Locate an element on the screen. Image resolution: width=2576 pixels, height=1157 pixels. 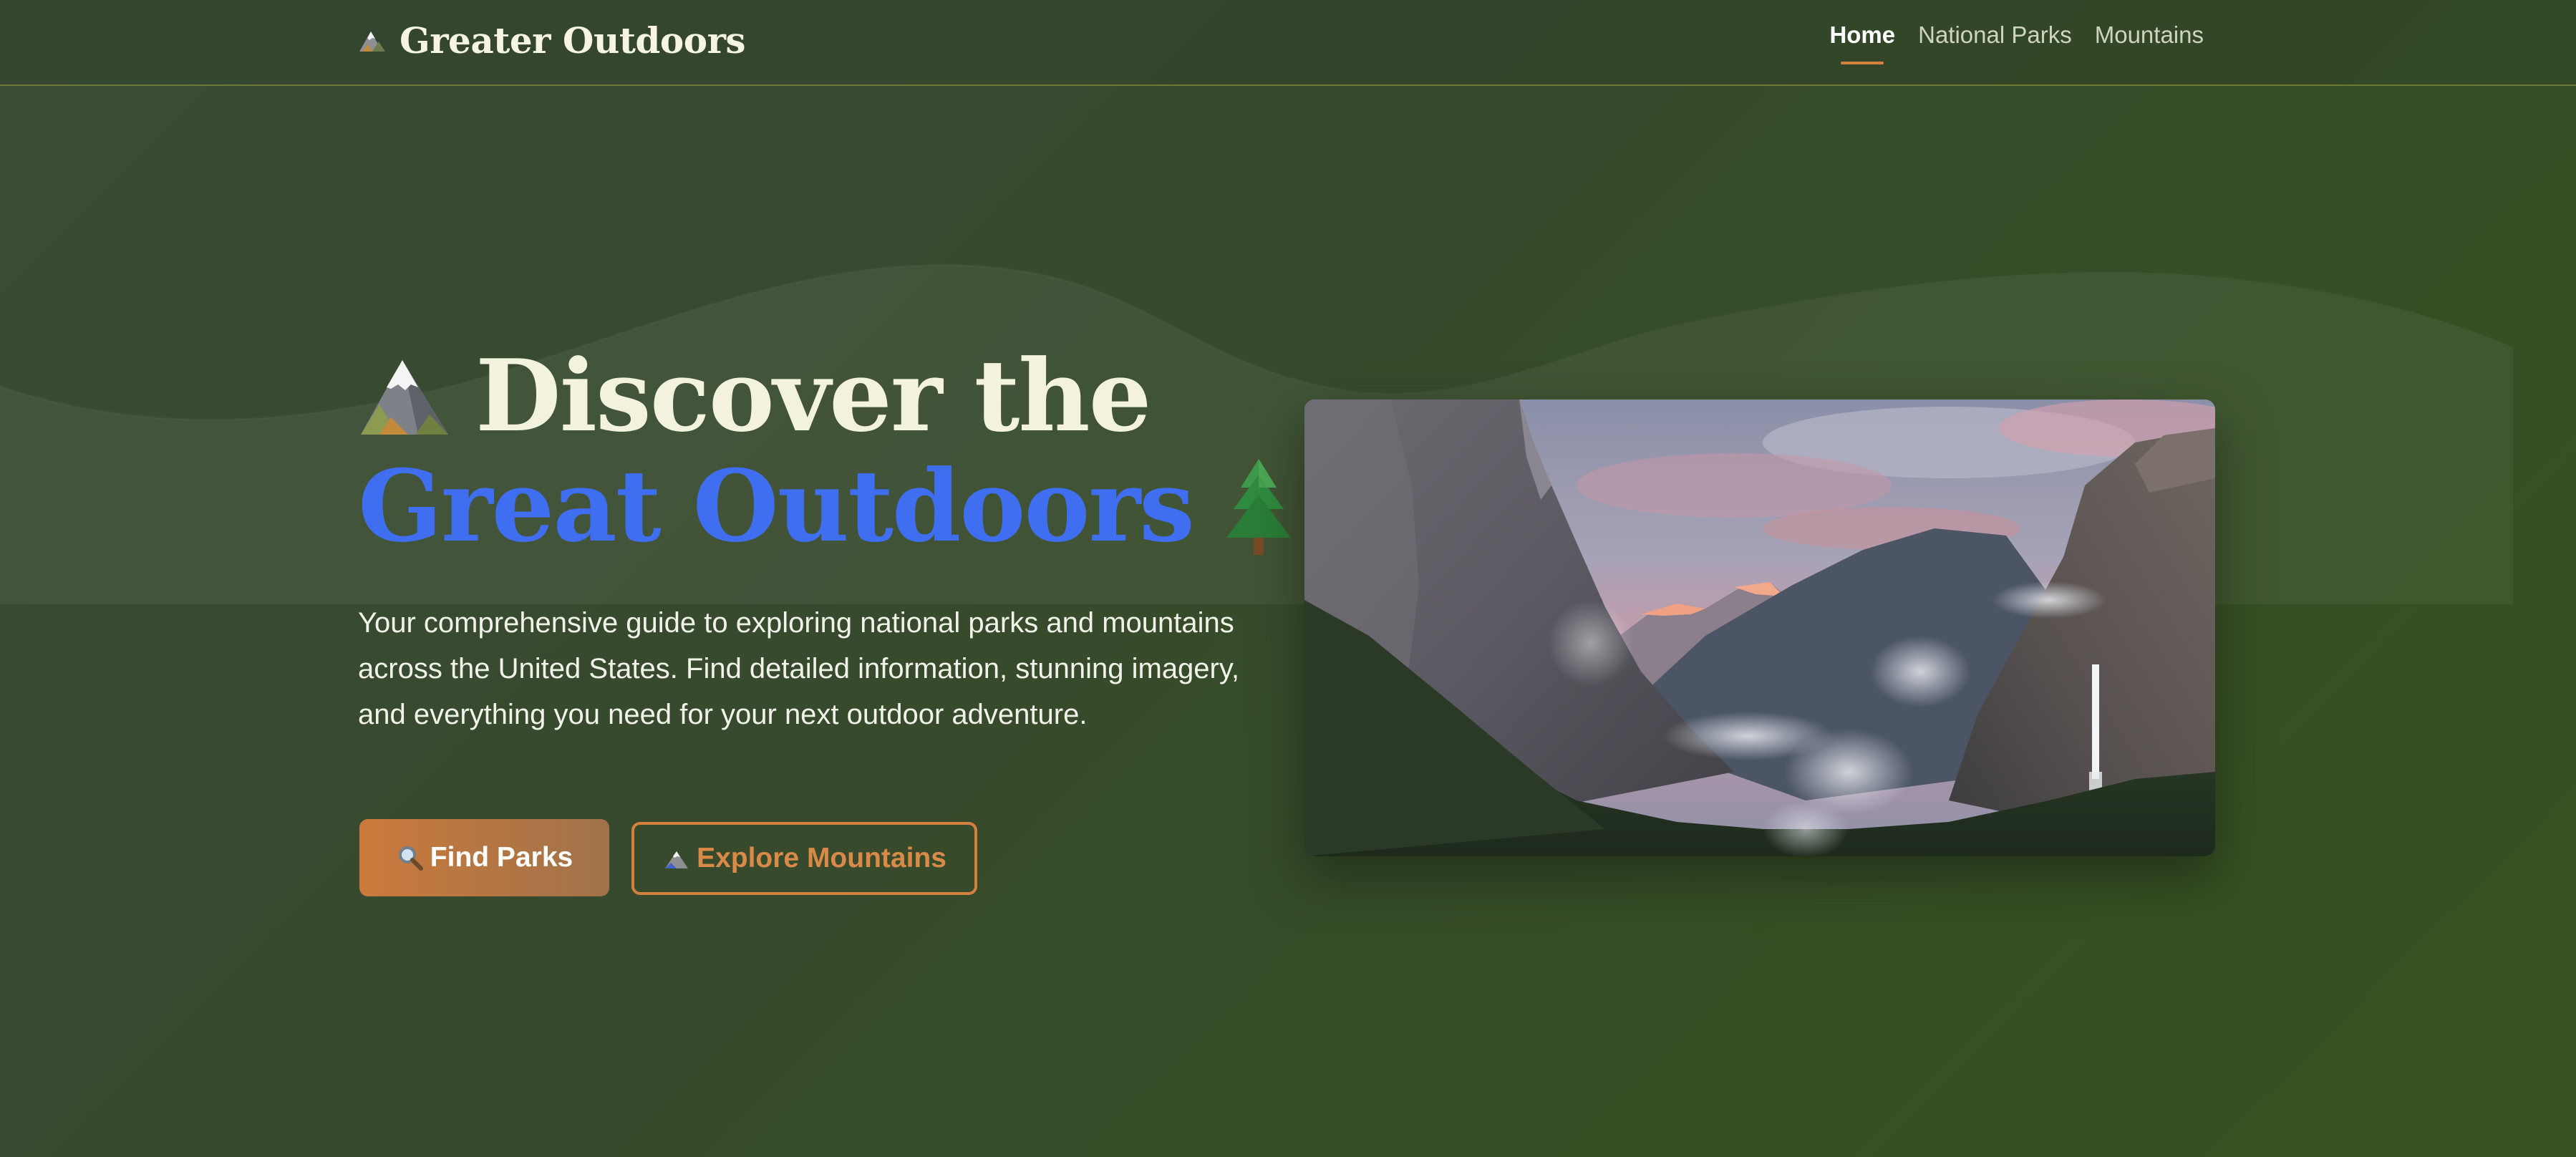
brand-name: Greater Outdoors is located at coordinates (573, 40).